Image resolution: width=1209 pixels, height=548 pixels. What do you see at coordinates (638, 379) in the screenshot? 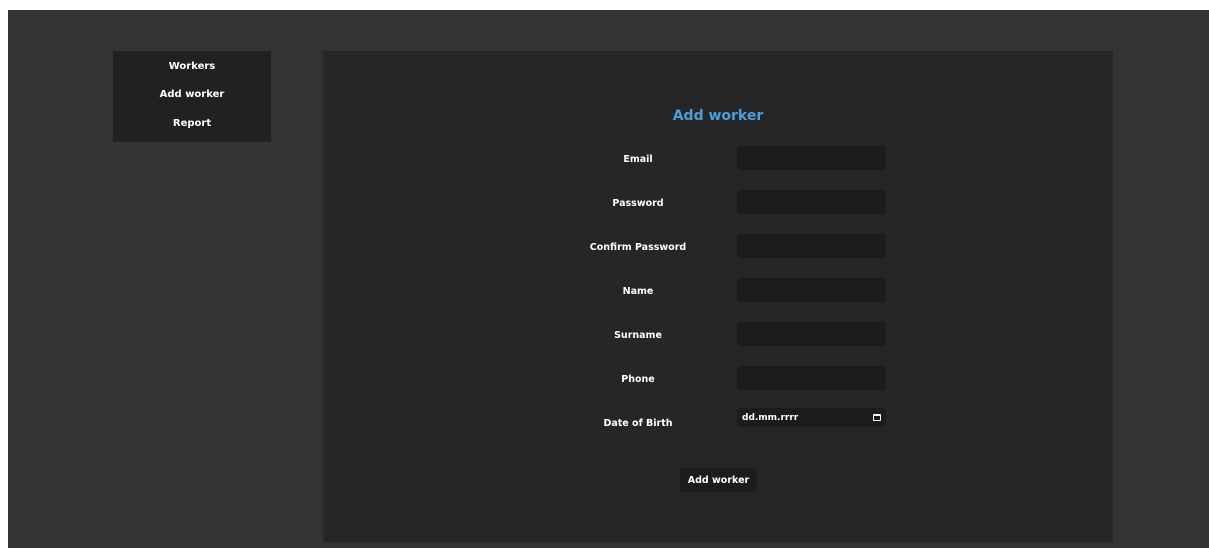
I see `phone-label: Phone` at bounding box center [638, 379].